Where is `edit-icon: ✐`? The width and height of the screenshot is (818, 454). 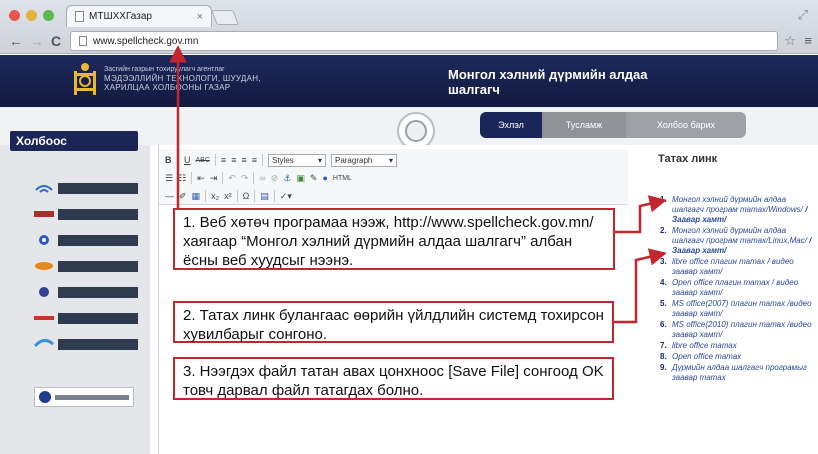 edit-icon: ✐ is located at coordinates (183, 196).